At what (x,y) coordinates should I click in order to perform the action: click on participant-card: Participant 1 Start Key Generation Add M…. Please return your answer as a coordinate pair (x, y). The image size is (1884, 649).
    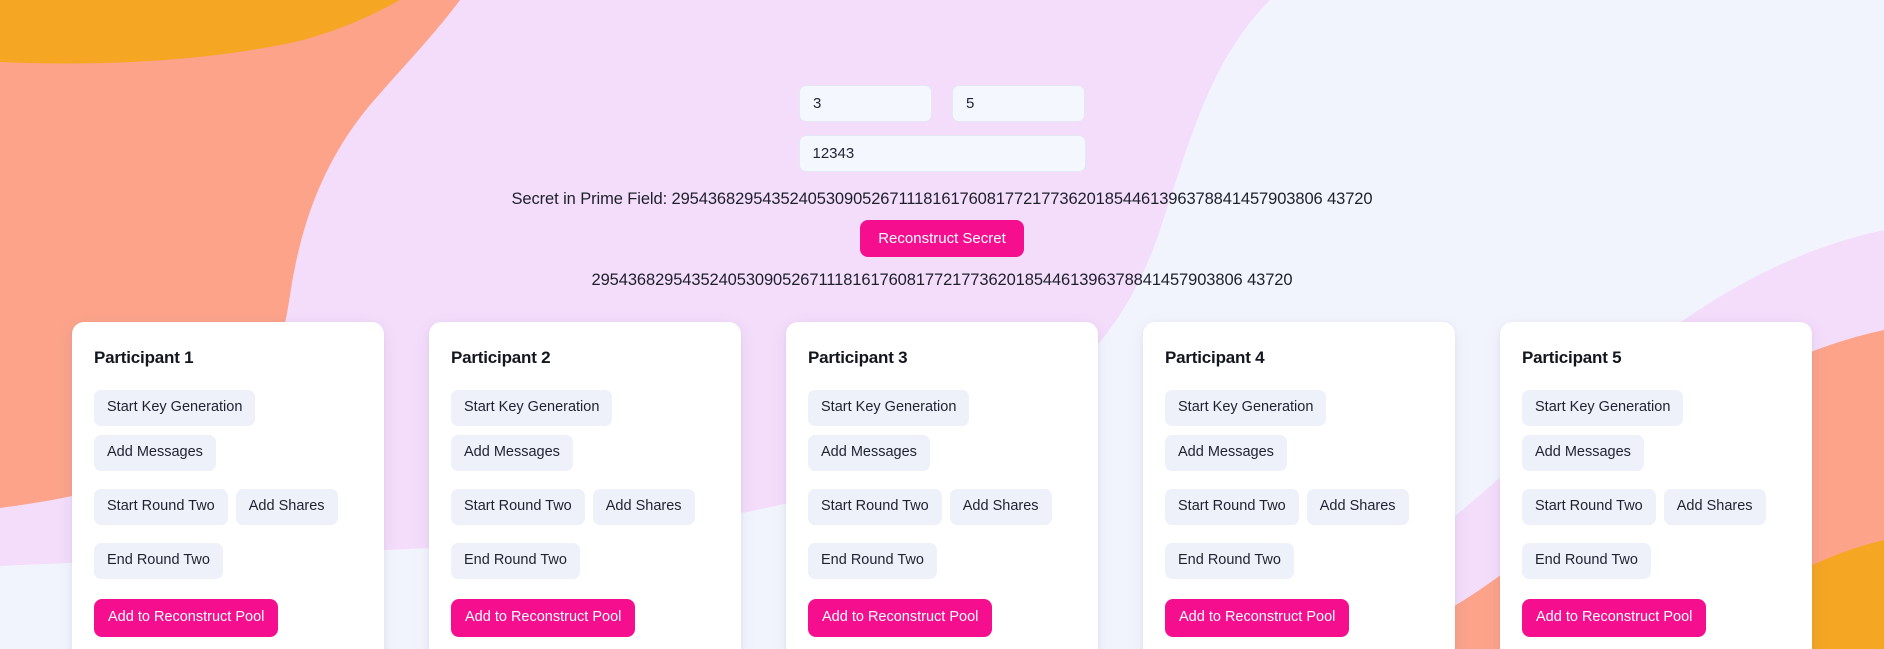
    Looking at the image, I should click on (228, 485).